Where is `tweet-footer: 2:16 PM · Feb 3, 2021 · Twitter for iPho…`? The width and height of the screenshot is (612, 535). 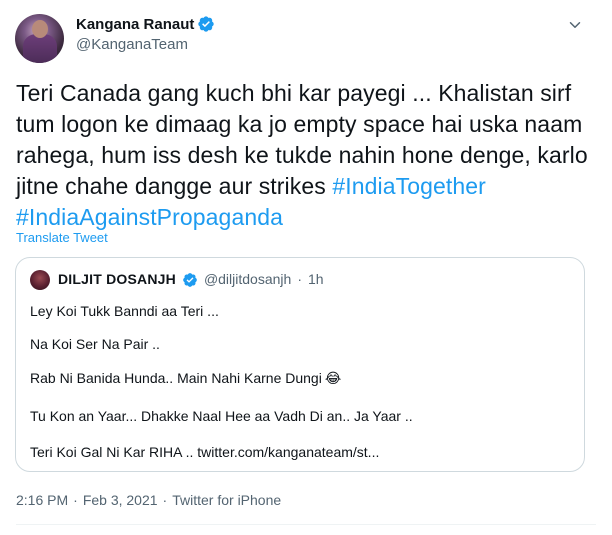 tweet-footer: 2:16 PM · Feb 3, 2021 · Twitter for iPho… is located at coordinates (148, 500).